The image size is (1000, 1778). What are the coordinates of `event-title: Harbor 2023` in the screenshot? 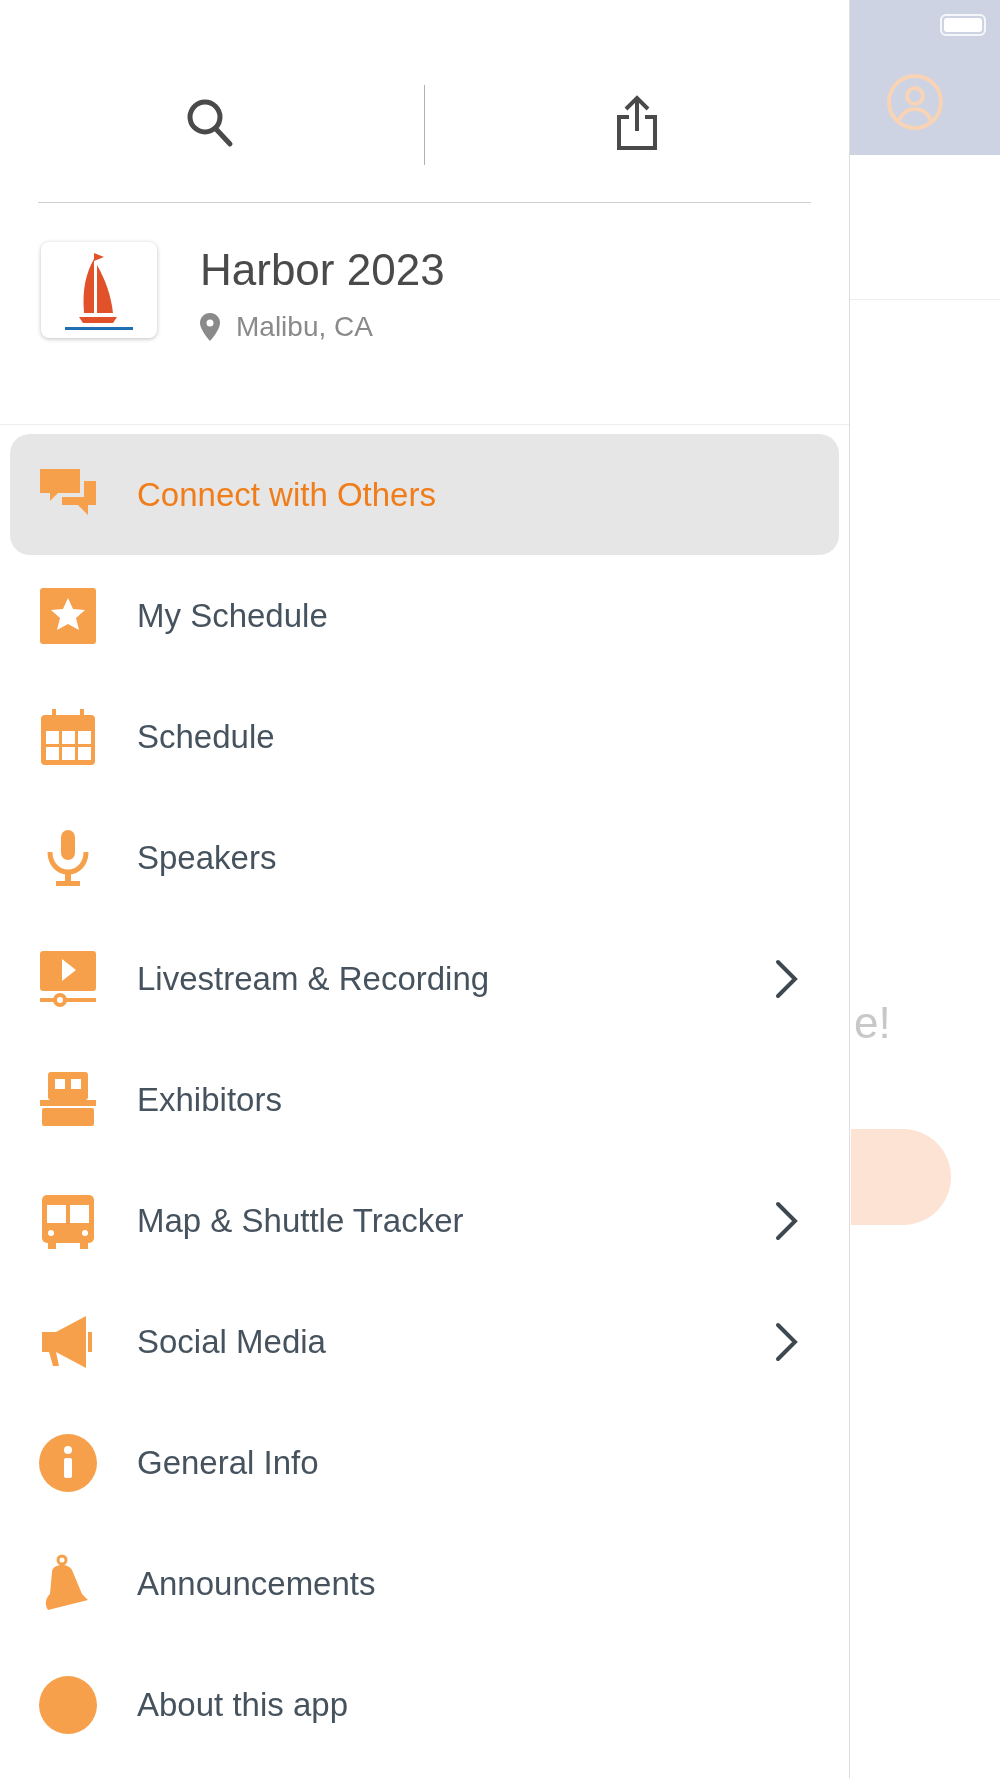 It's located at (322, 270).